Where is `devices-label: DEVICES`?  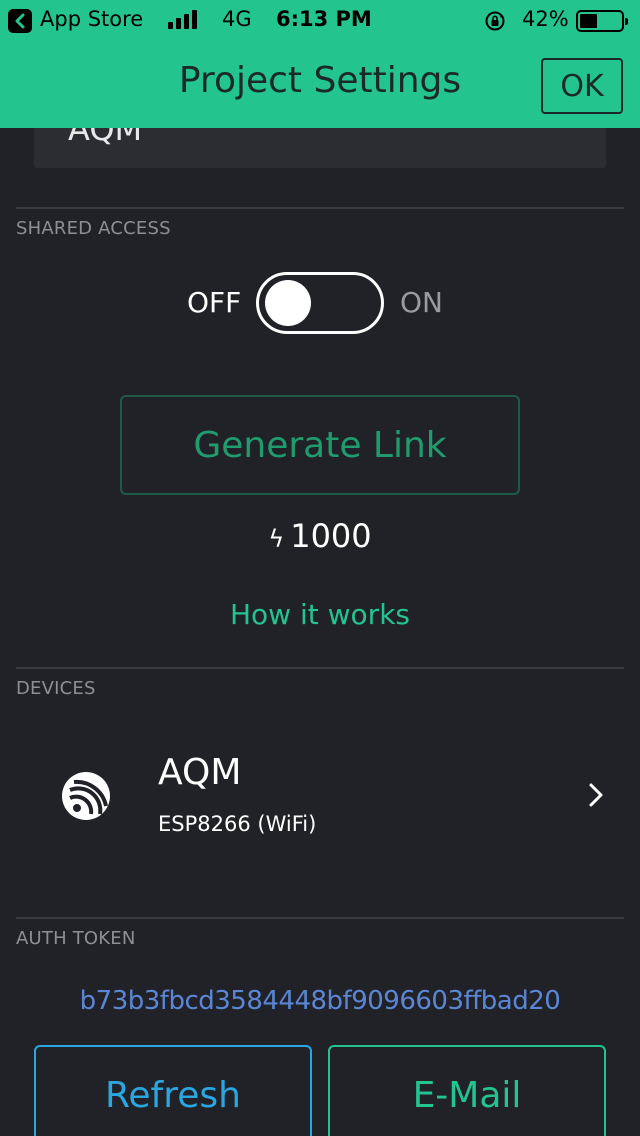 devices-label: DEVICES is located at coordinates (56, 688).